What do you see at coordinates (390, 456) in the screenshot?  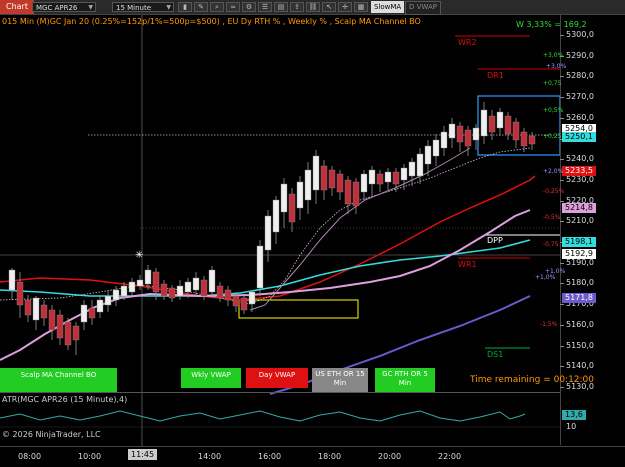 I see `time-label: 20:00` at bounding box center [390, 456].